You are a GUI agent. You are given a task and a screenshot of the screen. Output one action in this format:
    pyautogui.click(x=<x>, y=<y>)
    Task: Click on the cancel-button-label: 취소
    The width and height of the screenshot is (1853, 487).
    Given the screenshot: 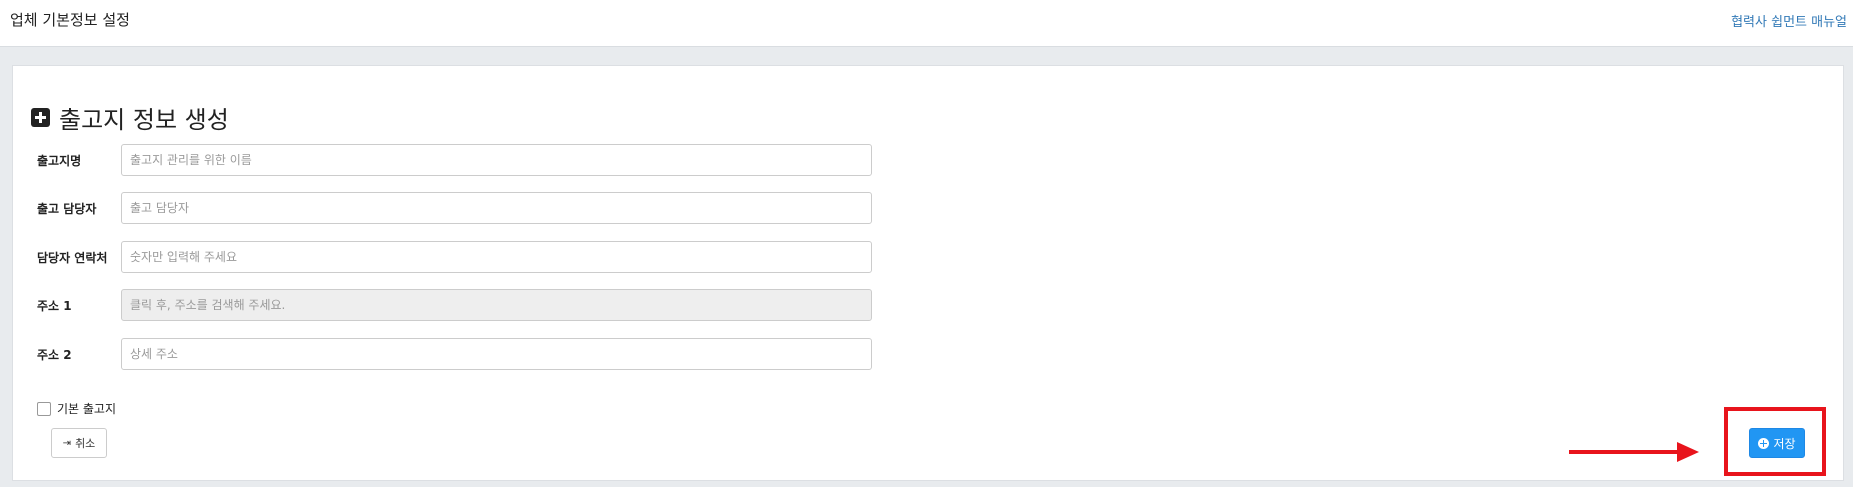 What is the action you would take?
    pyautogui.click(x=85, y=443)
    